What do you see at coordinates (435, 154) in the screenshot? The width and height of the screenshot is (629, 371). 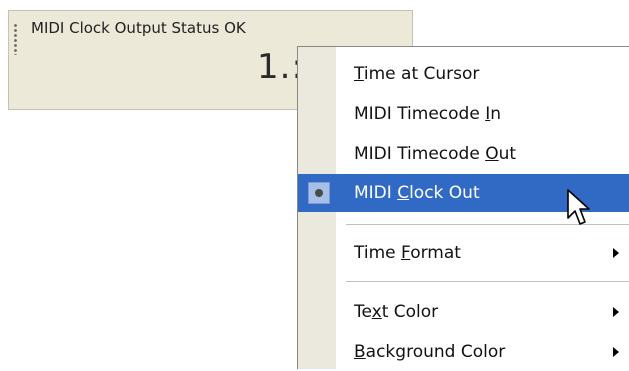 I see `menu-item-label: MIDI Timecode Out` at bounding box center [435, 154].